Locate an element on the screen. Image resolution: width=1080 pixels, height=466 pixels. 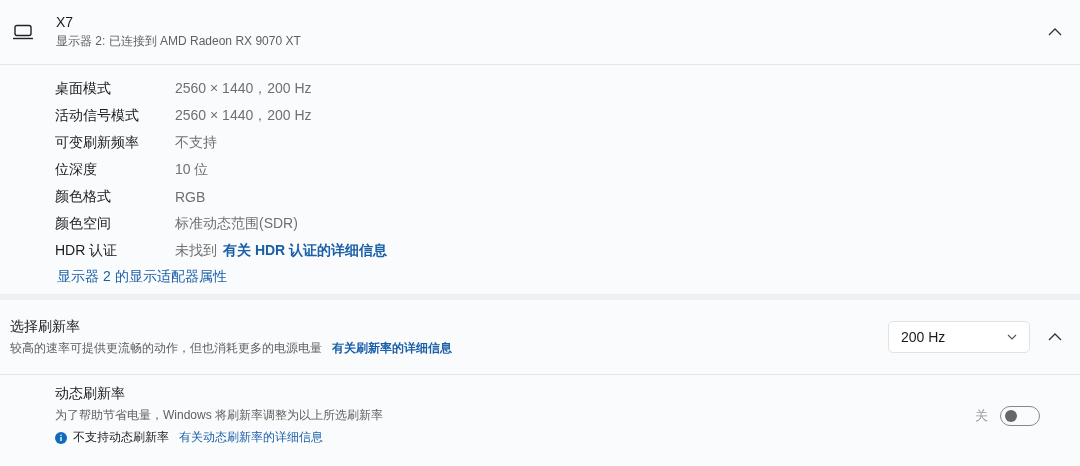
detail-value: 标准动态范围(SDR) is located at coordinates (236, 223).